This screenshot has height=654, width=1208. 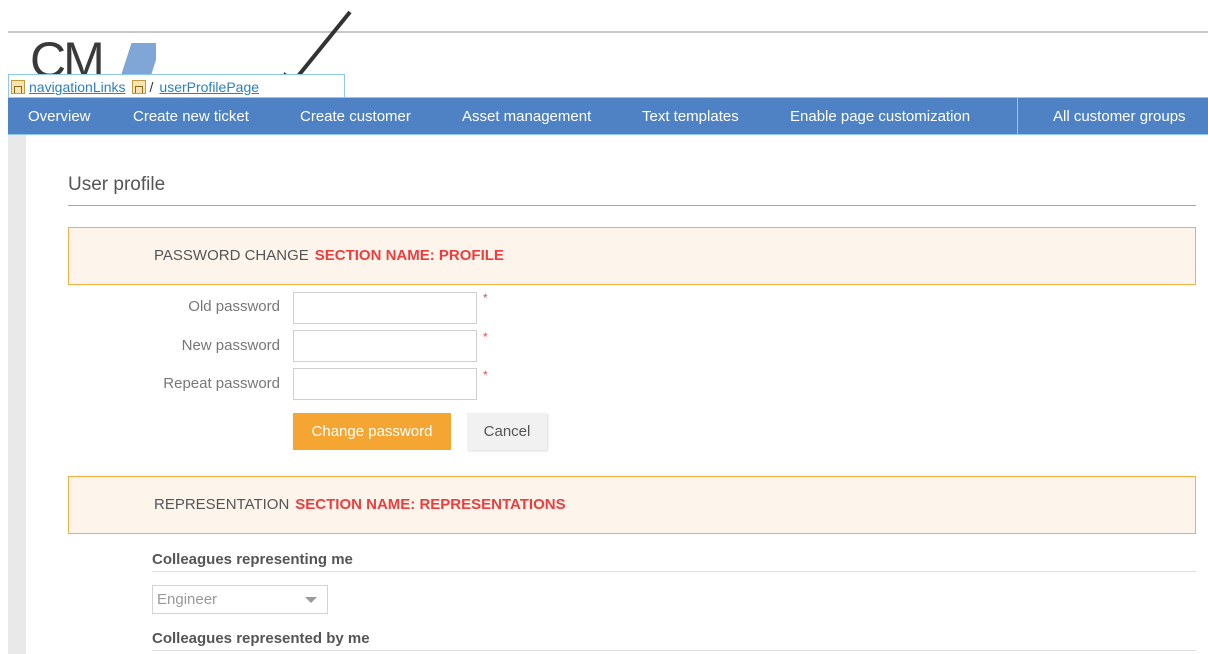 I want to click on nav-item-create-new-ticket: Create new ticket, so click(x=191, y=116).